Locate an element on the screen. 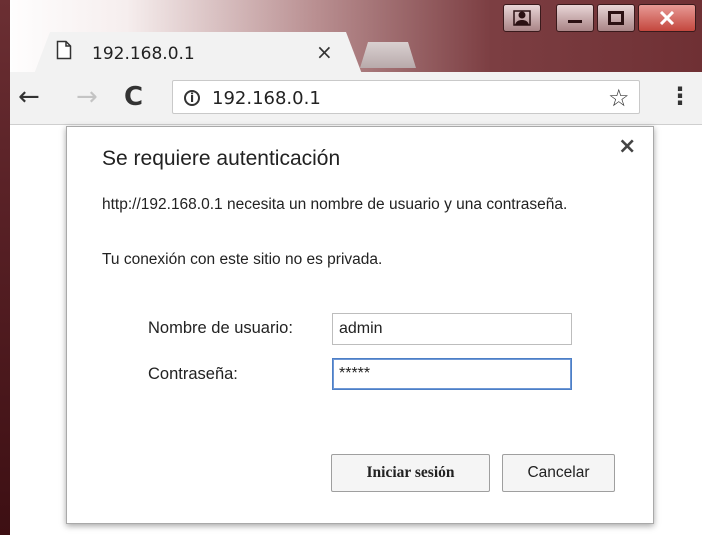 The width and height of the screenshot is (702, 535). dialog-close-icon: × is located at coordinates (627, 146).